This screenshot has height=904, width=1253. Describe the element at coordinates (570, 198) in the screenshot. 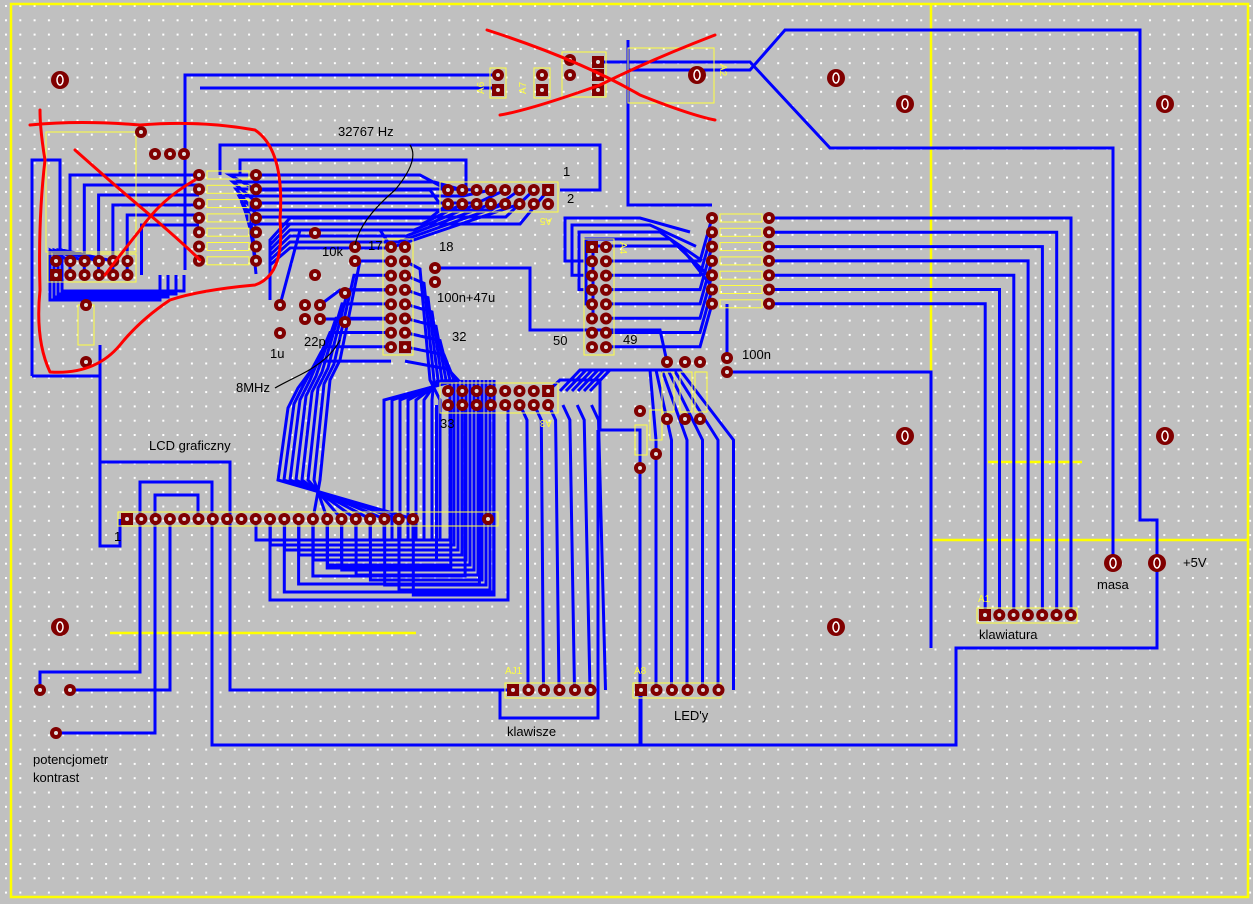

I see `label-pin-2: 2` at that location.